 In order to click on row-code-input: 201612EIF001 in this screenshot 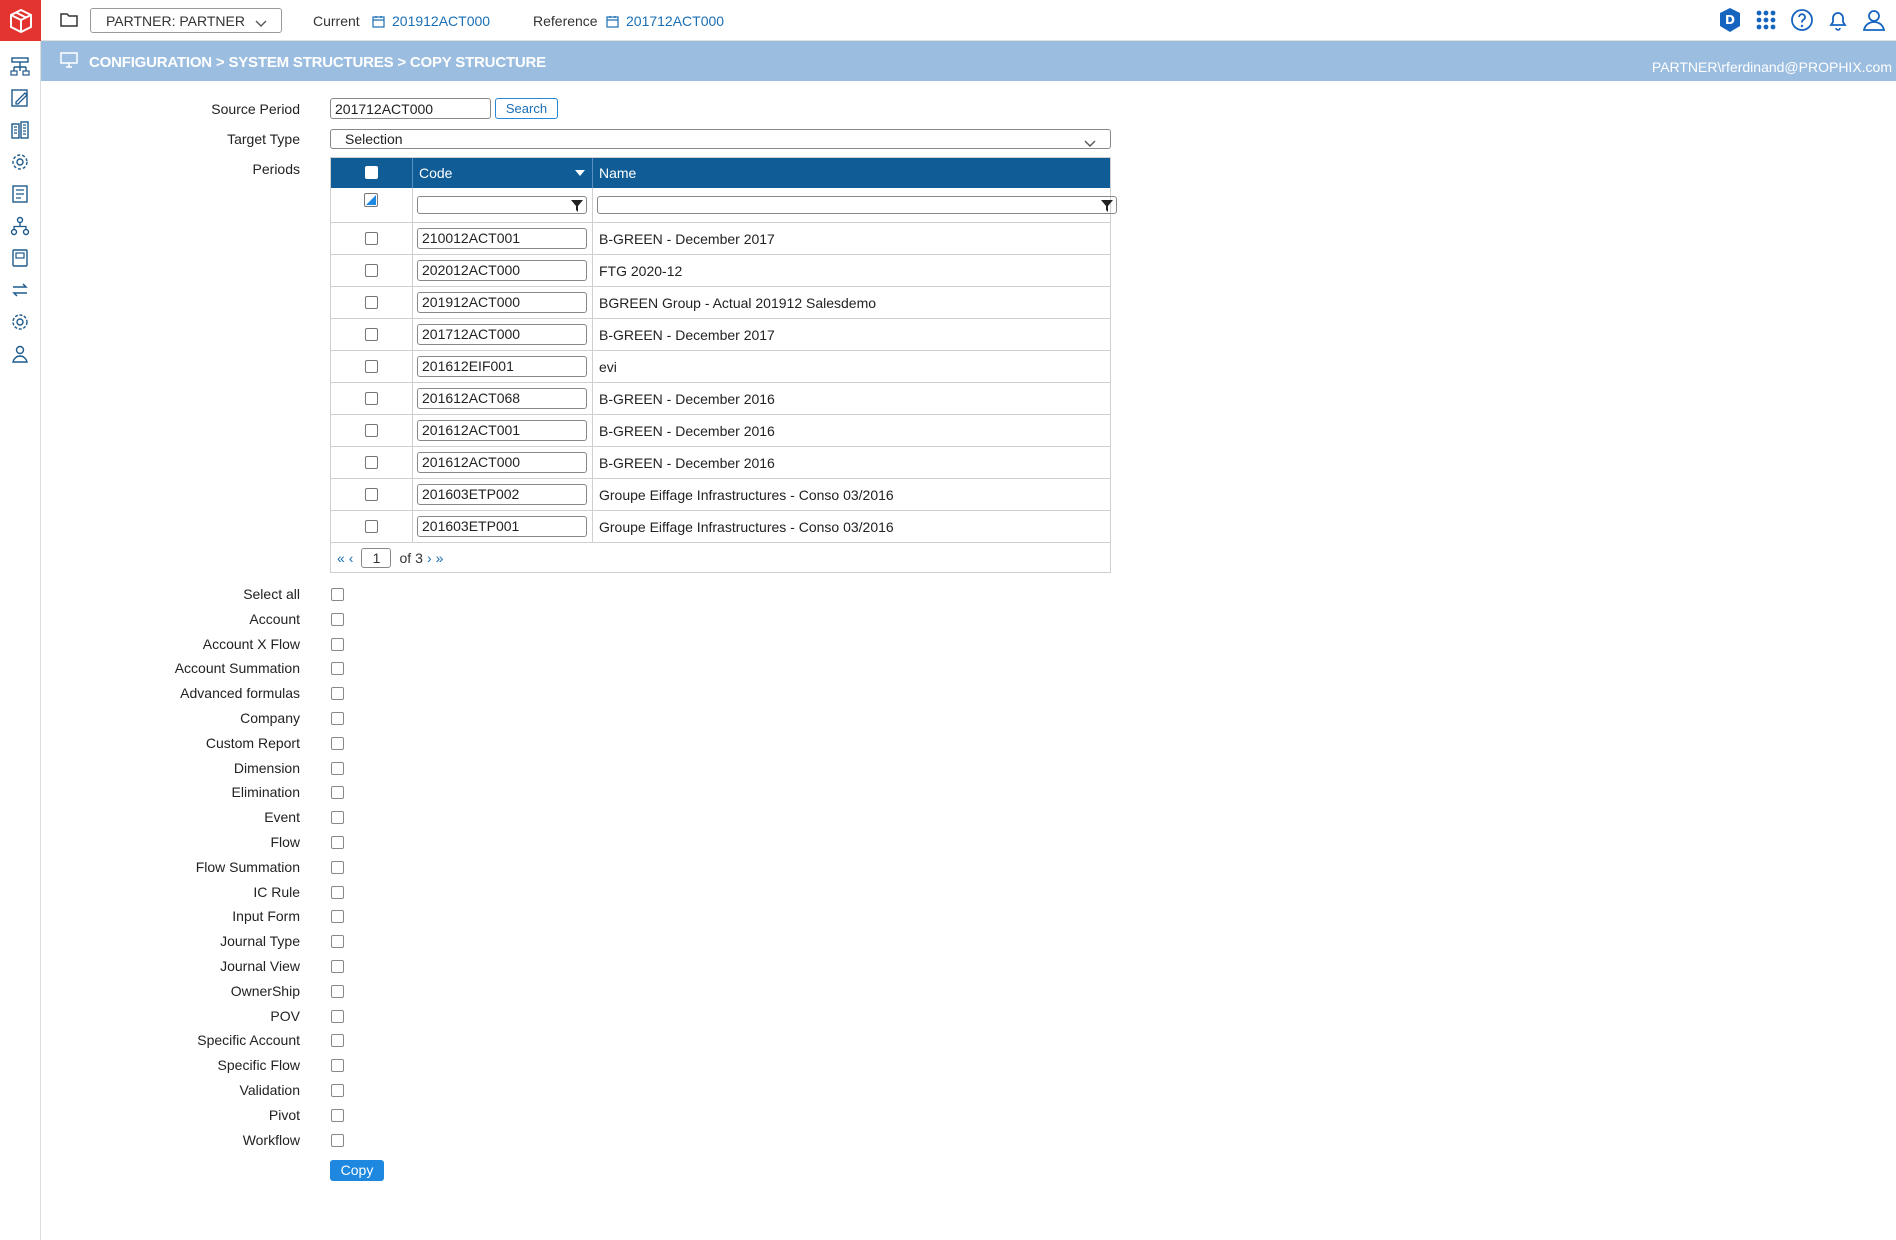, I will do `click(502, 366)`.